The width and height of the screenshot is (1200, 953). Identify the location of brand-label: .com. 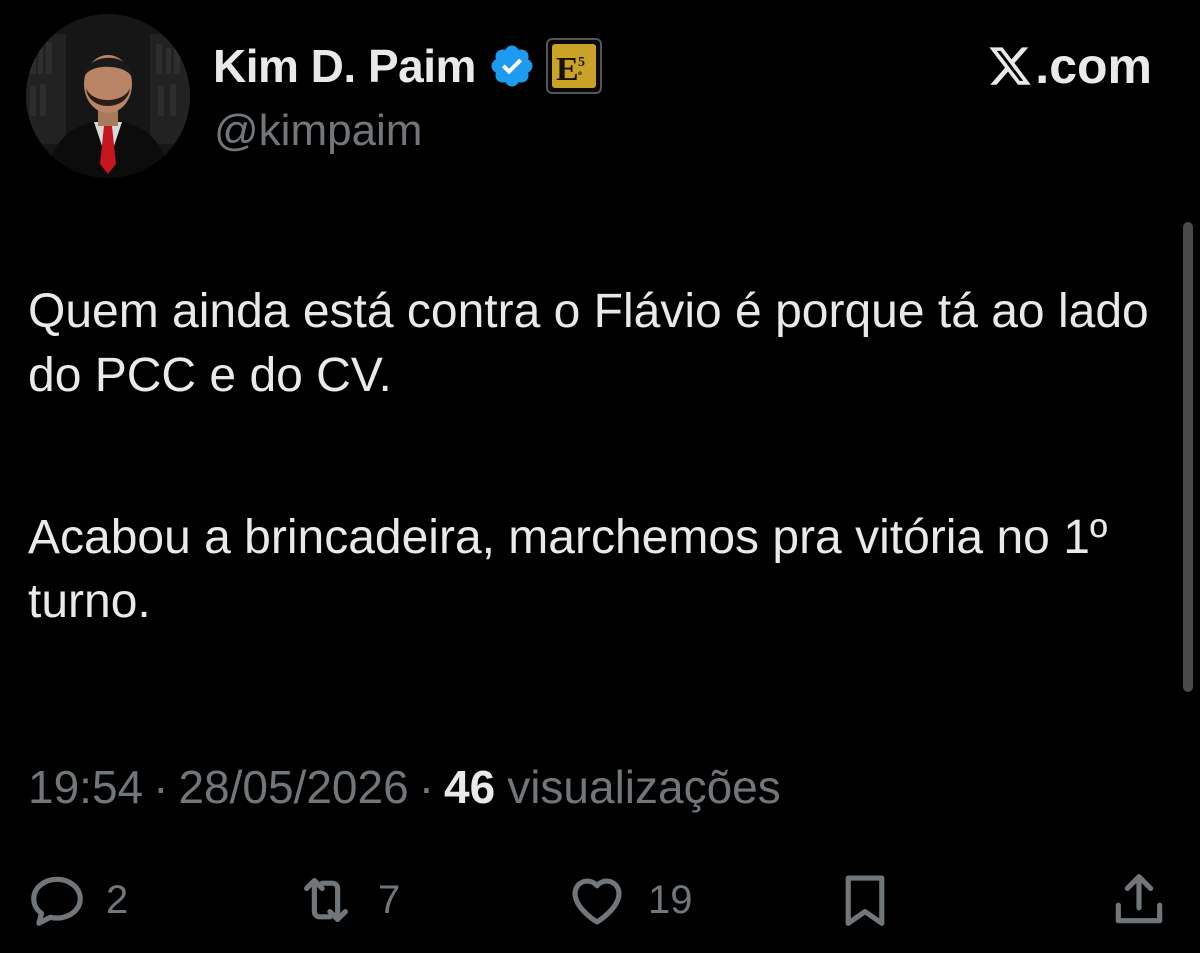
(1093, 66).